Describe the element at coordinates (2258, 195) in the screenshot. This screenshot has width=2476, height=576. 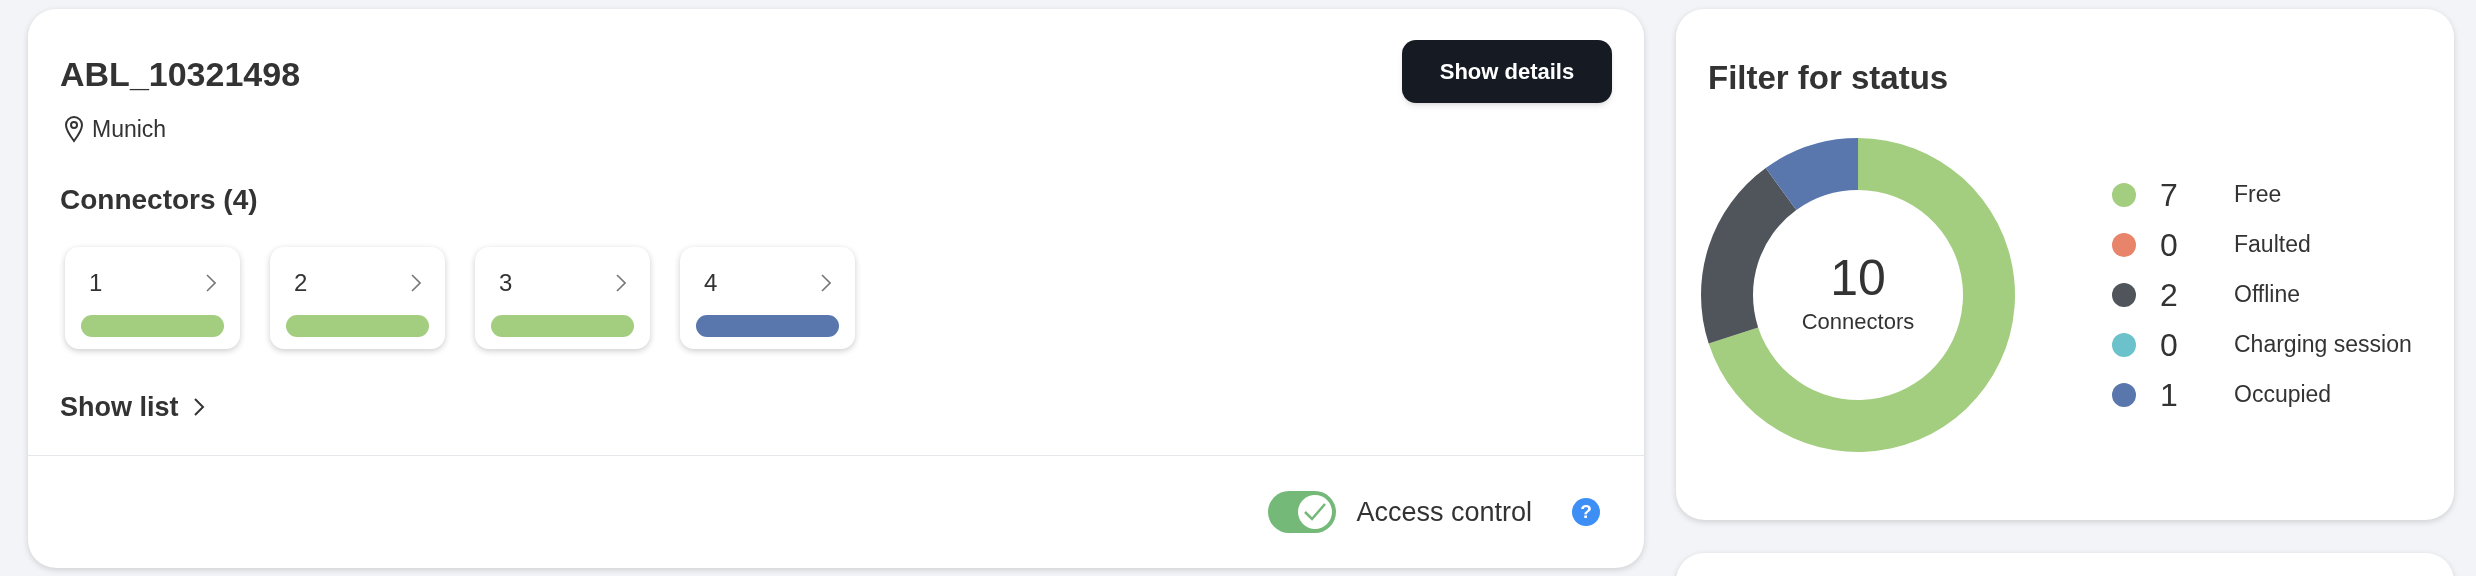
I see `status-label: Free` at that location.